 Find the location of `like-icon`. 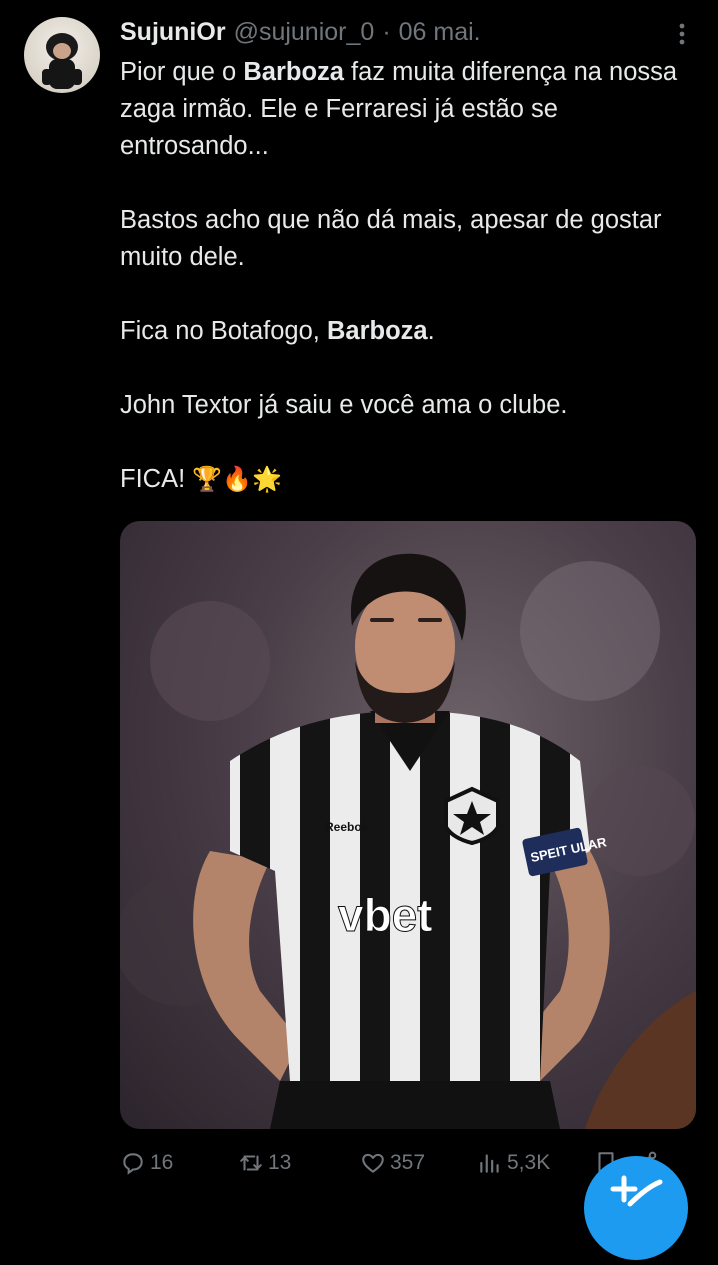

like-icon is located at coordinates (373, 1163).